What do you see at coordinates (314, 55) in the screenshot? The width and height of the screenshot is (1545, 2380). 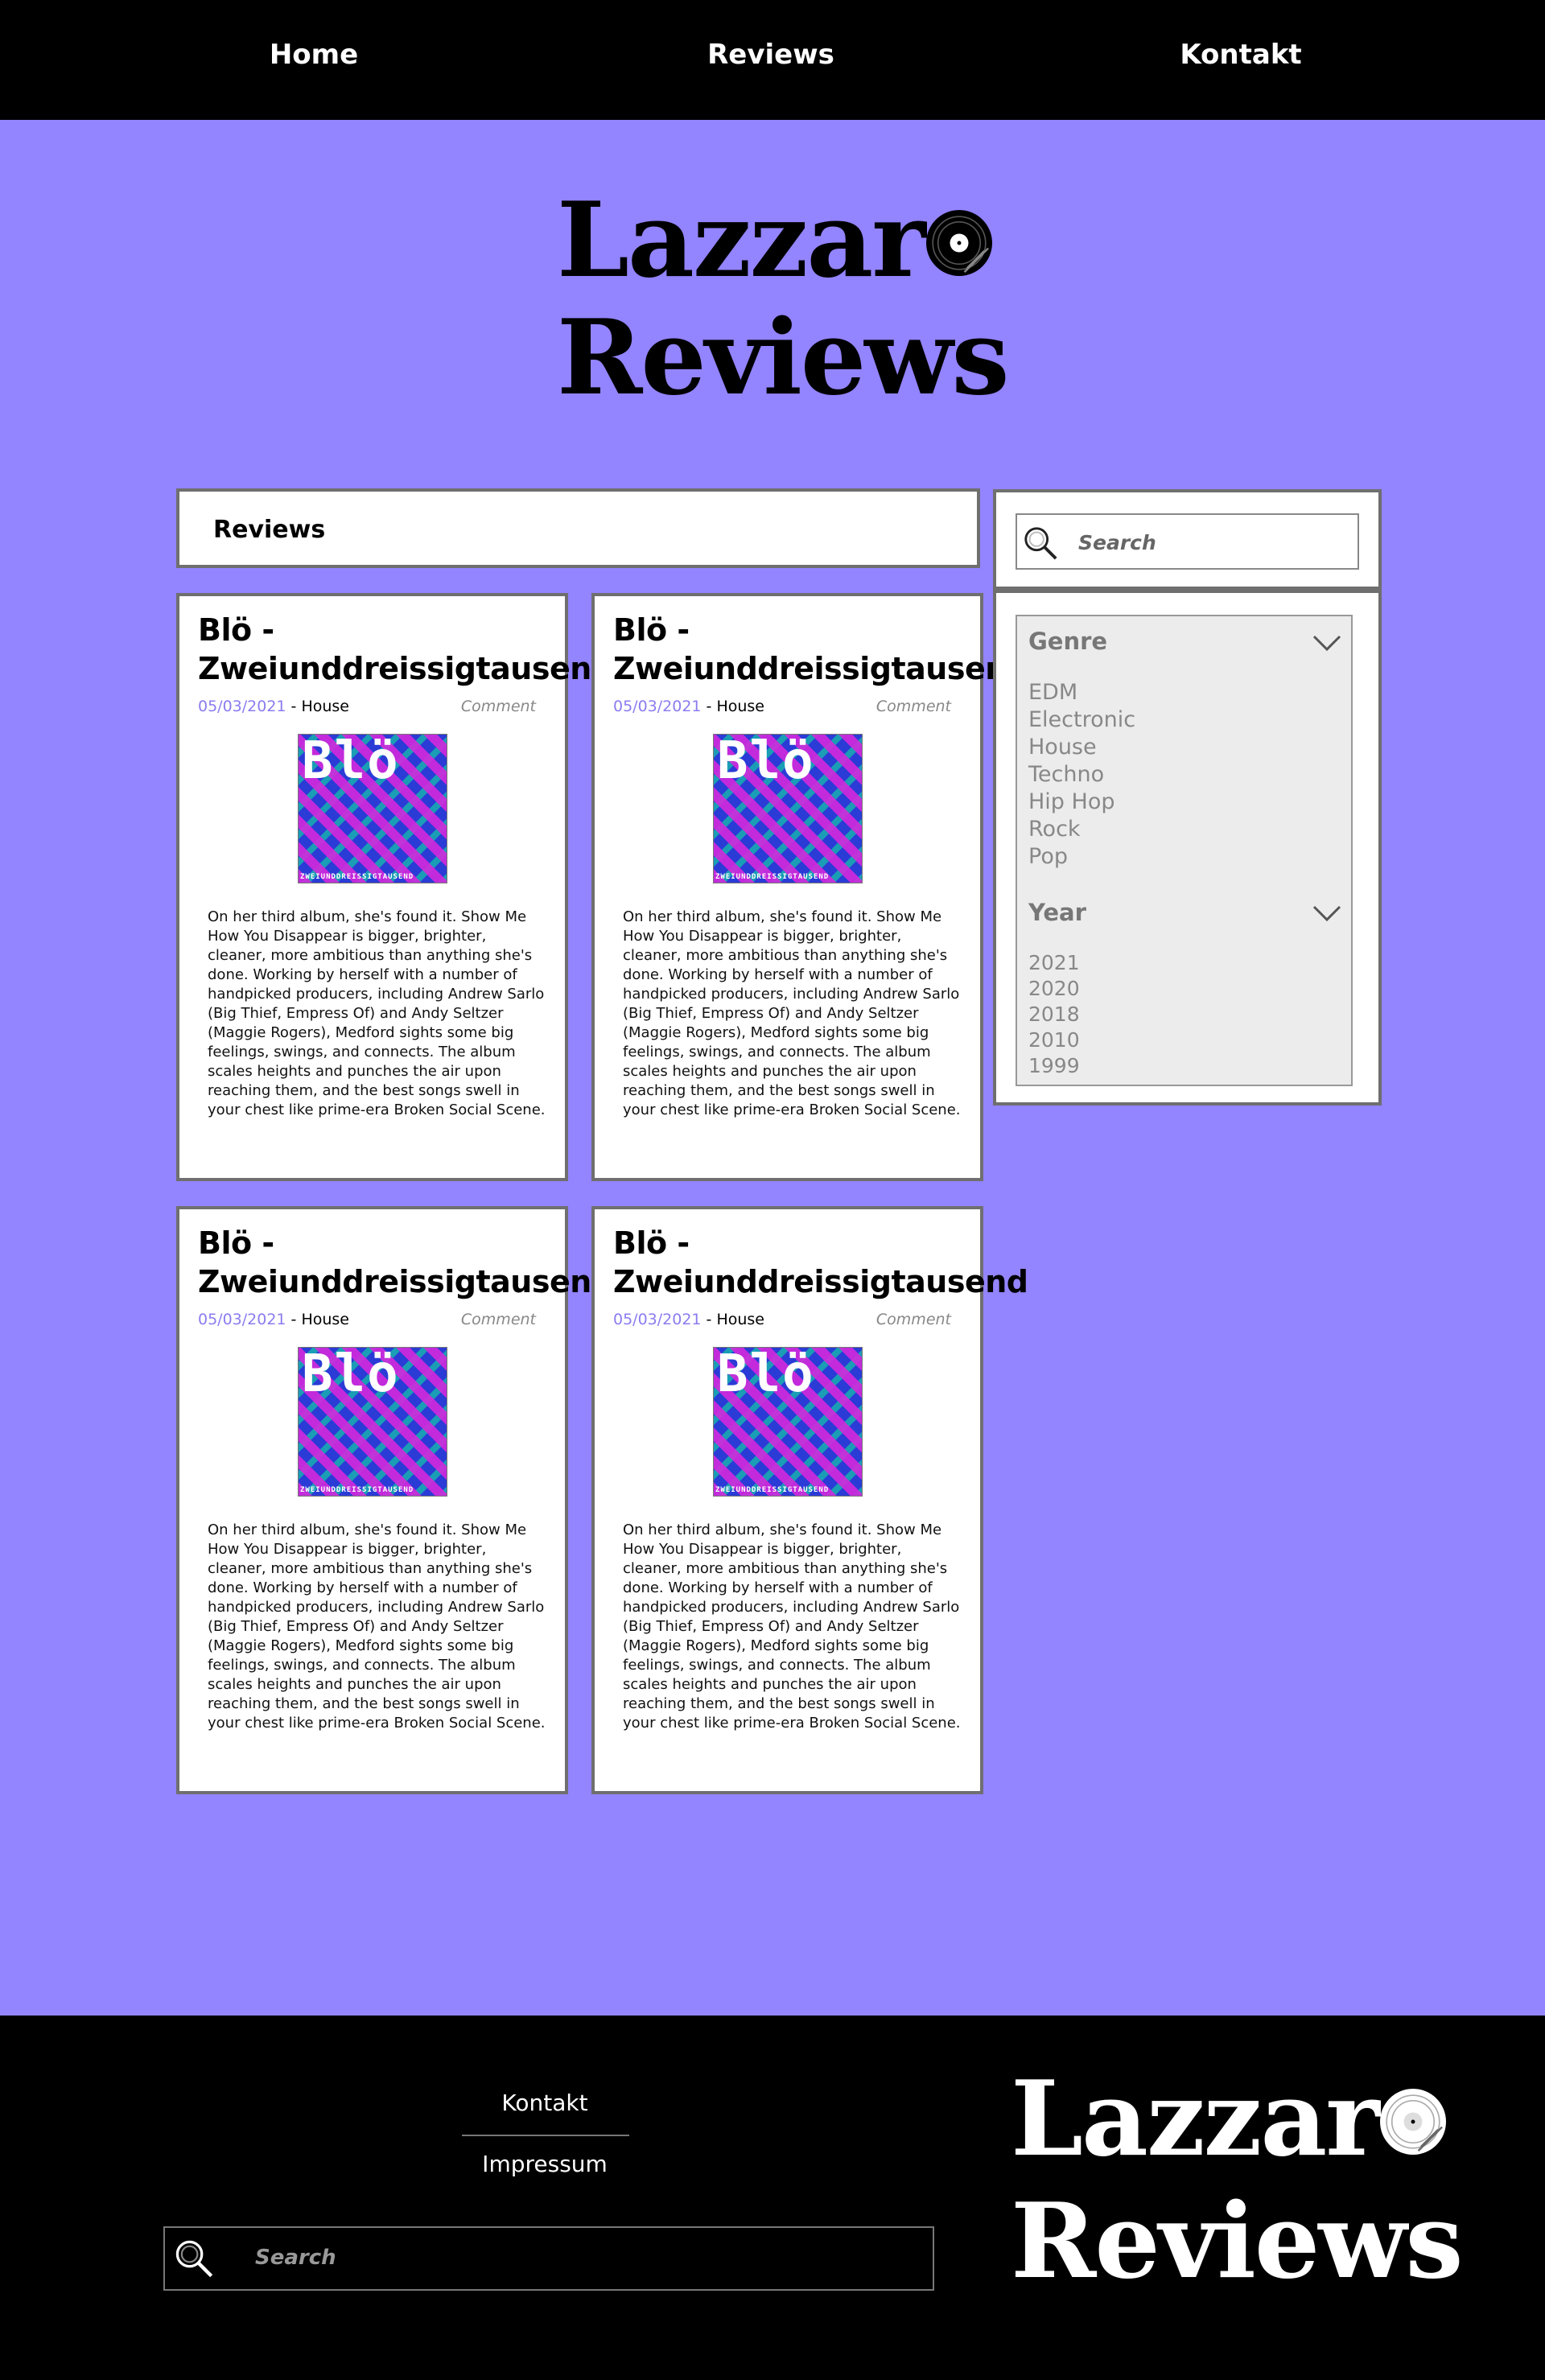 I see `nav-home: Home` at bounding box center [314, 55].